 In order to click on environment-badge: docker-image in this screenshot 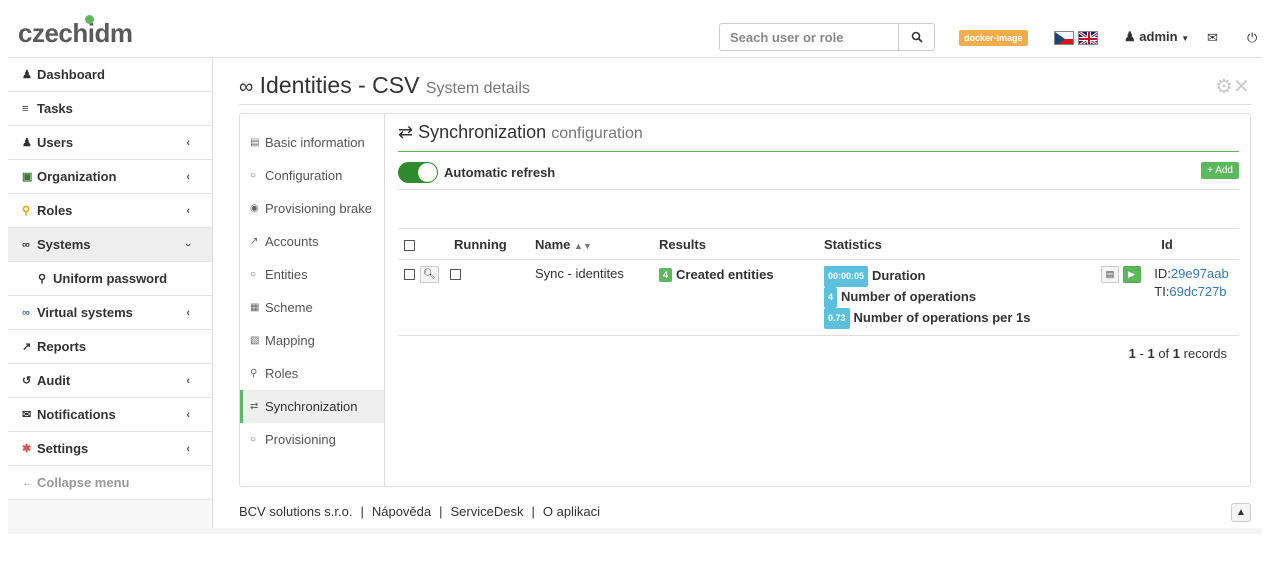, I will do `click(993, 38)`.